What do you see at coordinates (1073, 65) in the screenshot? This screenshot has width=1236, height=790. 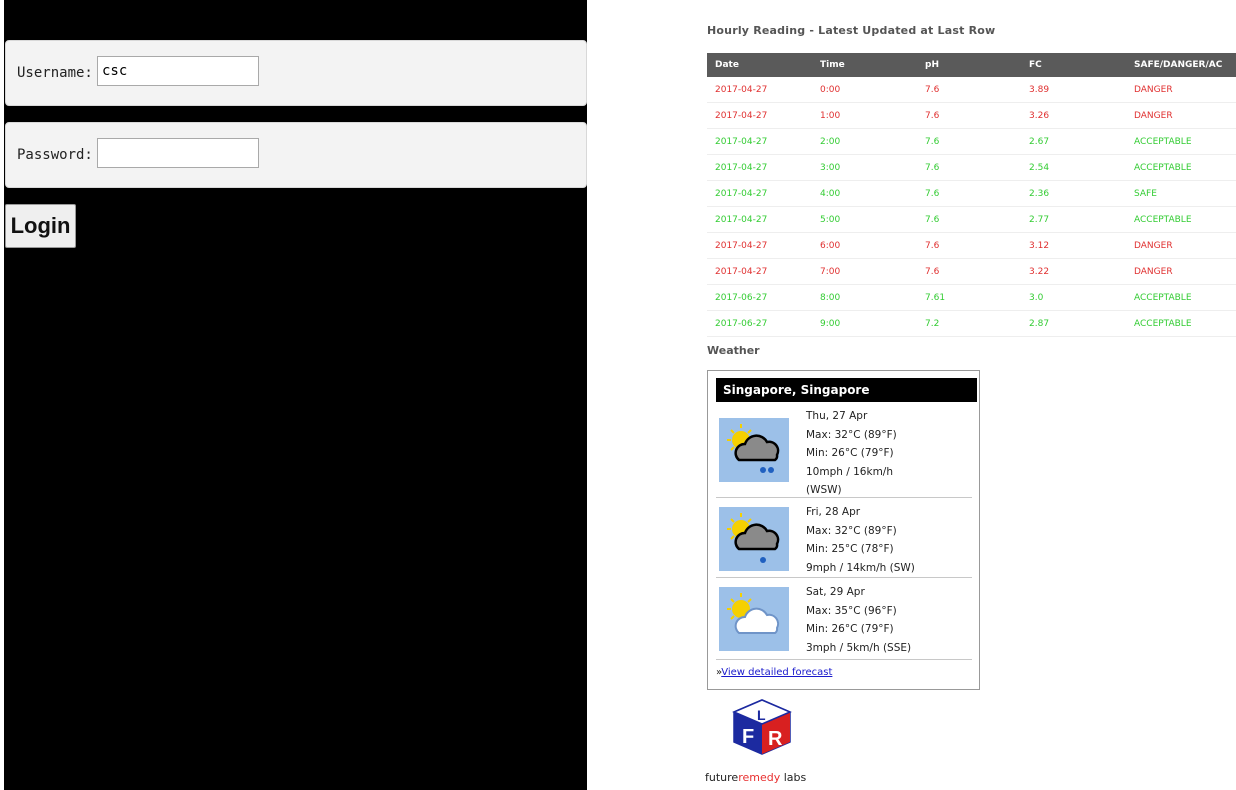 I see `column-header-fc: FC` at bounding box center [1073, 65].